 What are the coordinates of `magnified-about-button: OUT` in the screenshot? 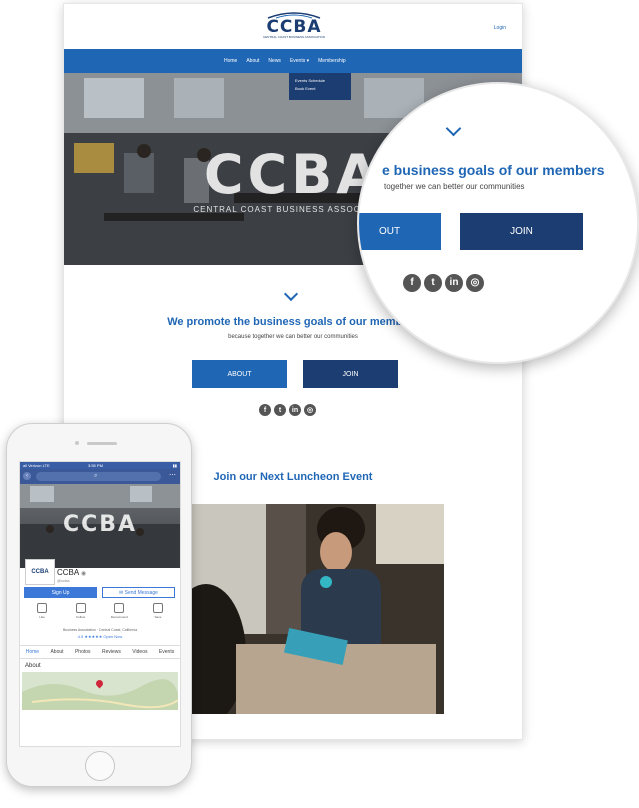 It's located at (400, 231).